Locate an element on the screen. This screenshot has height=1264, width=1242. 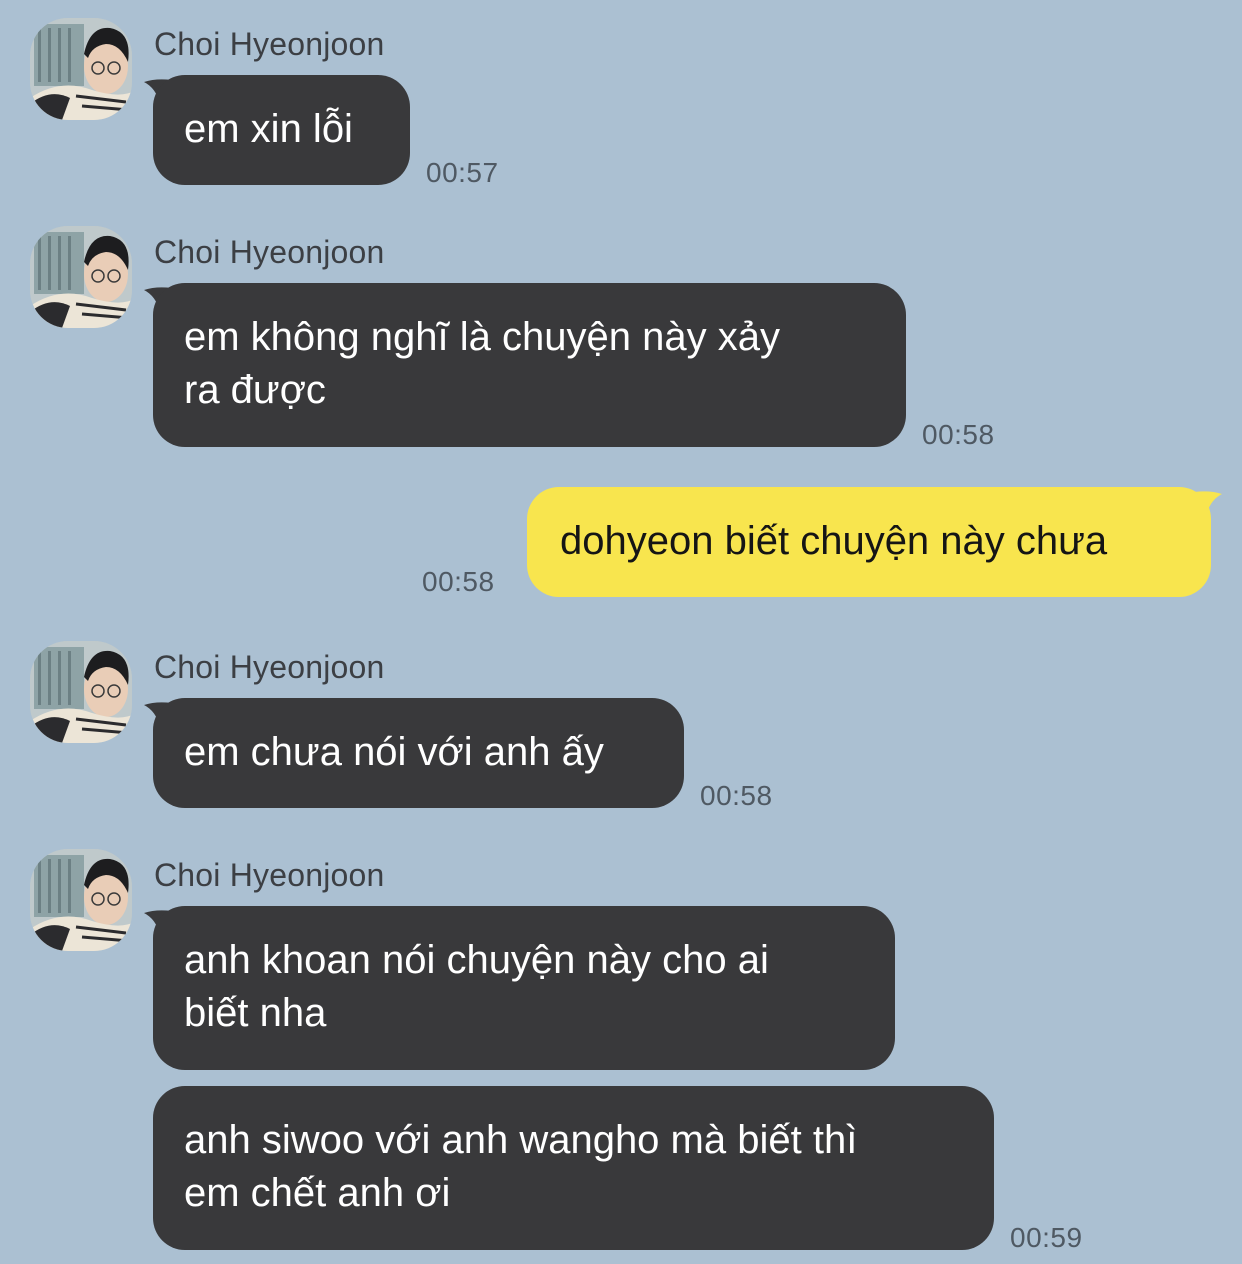
message-bubble: em chưa nói với anh ấy is located at coordinates (418, 753).